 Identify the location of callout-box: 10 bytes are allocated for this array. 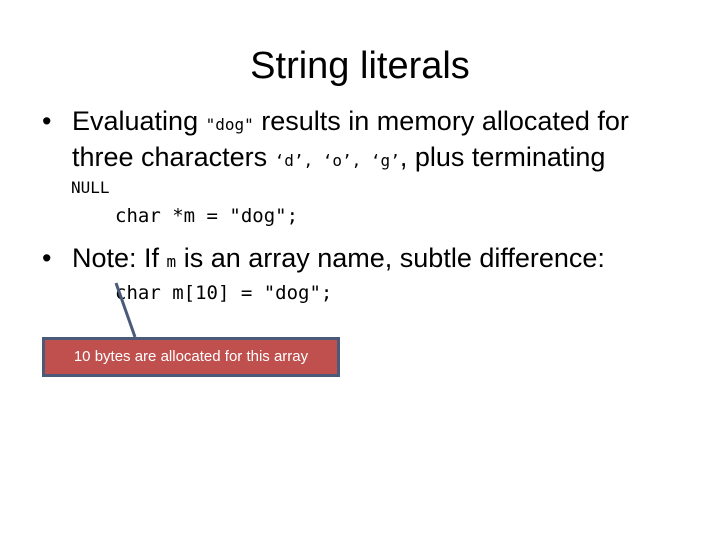
(191, 357).